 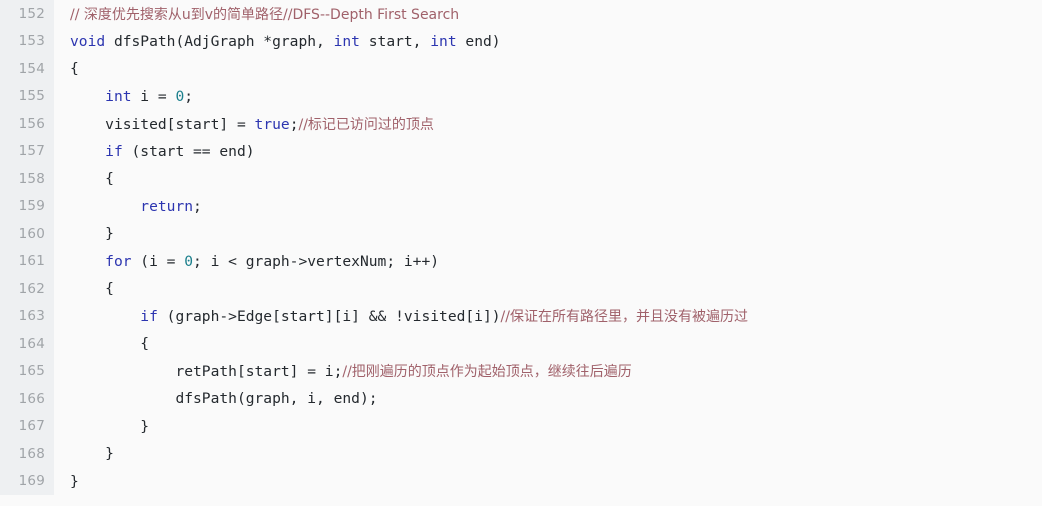 What do you see at coordinates (27, 371) in the screenshot?
I see `line-number: 165` at bounding box center [27, 371].